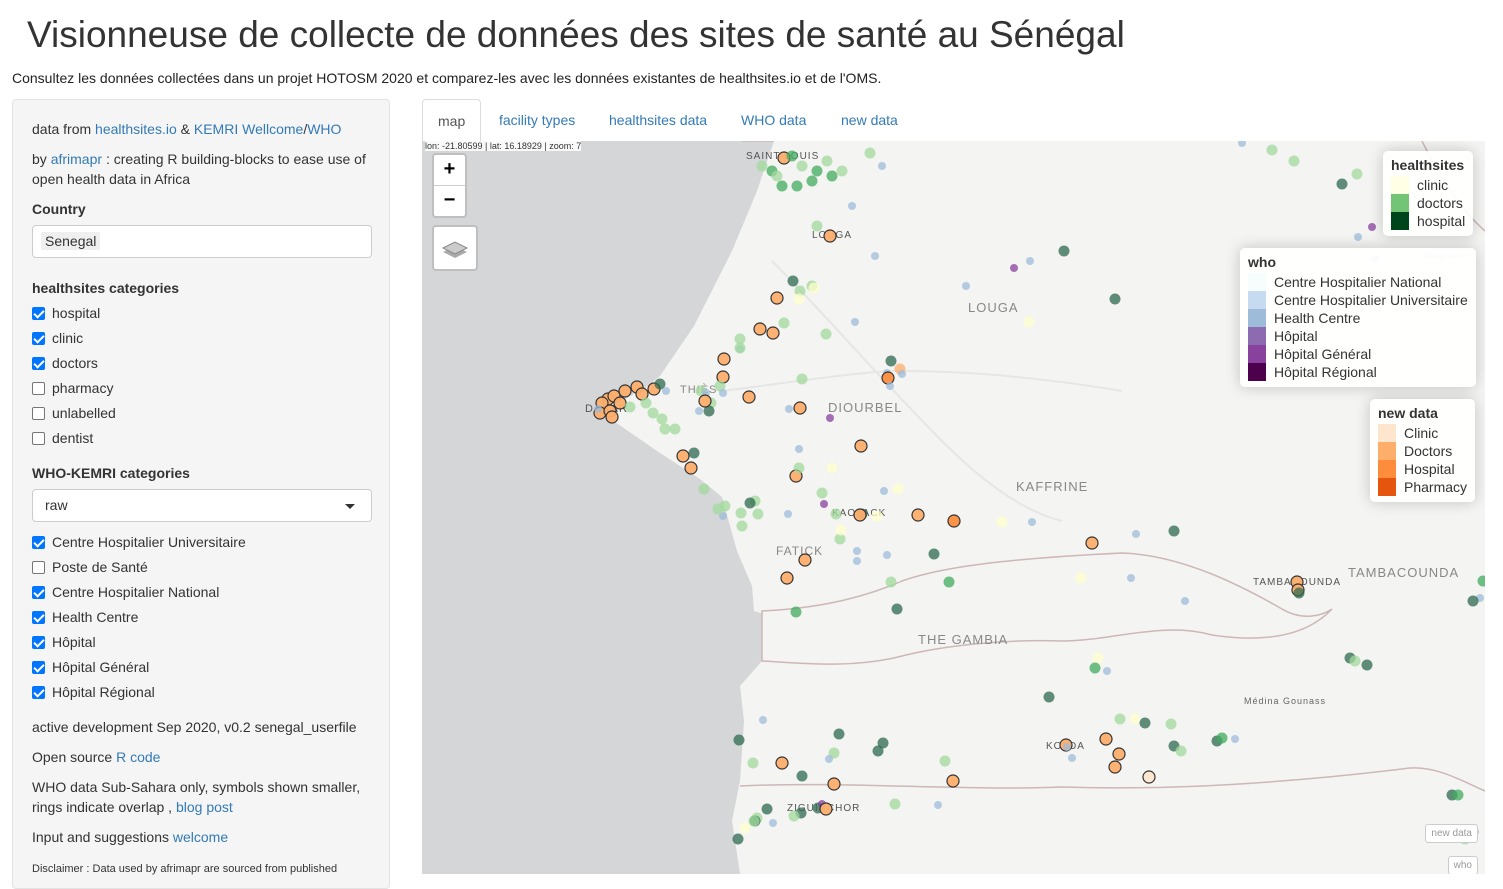 The image size is (1503, 889). I want to click on afrimapr-link: afrimapr, so click(76, 159).